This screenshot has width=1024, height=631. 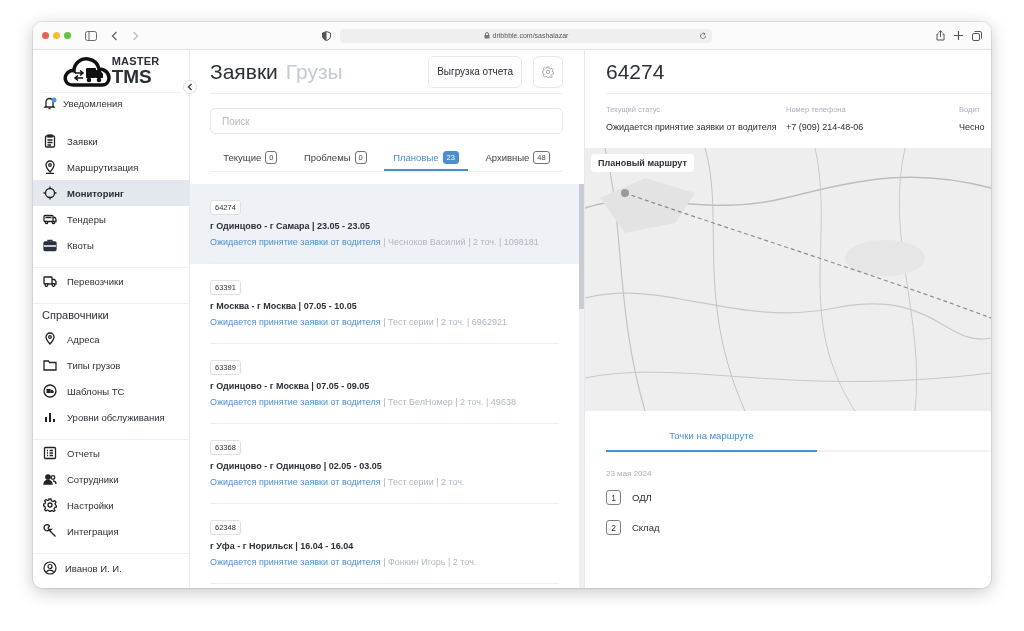 What do you see at coordinates (475, 71) in the screenshot?
I see `export-report-button: Выгрузка отчета` at bounding box center [475, 71].